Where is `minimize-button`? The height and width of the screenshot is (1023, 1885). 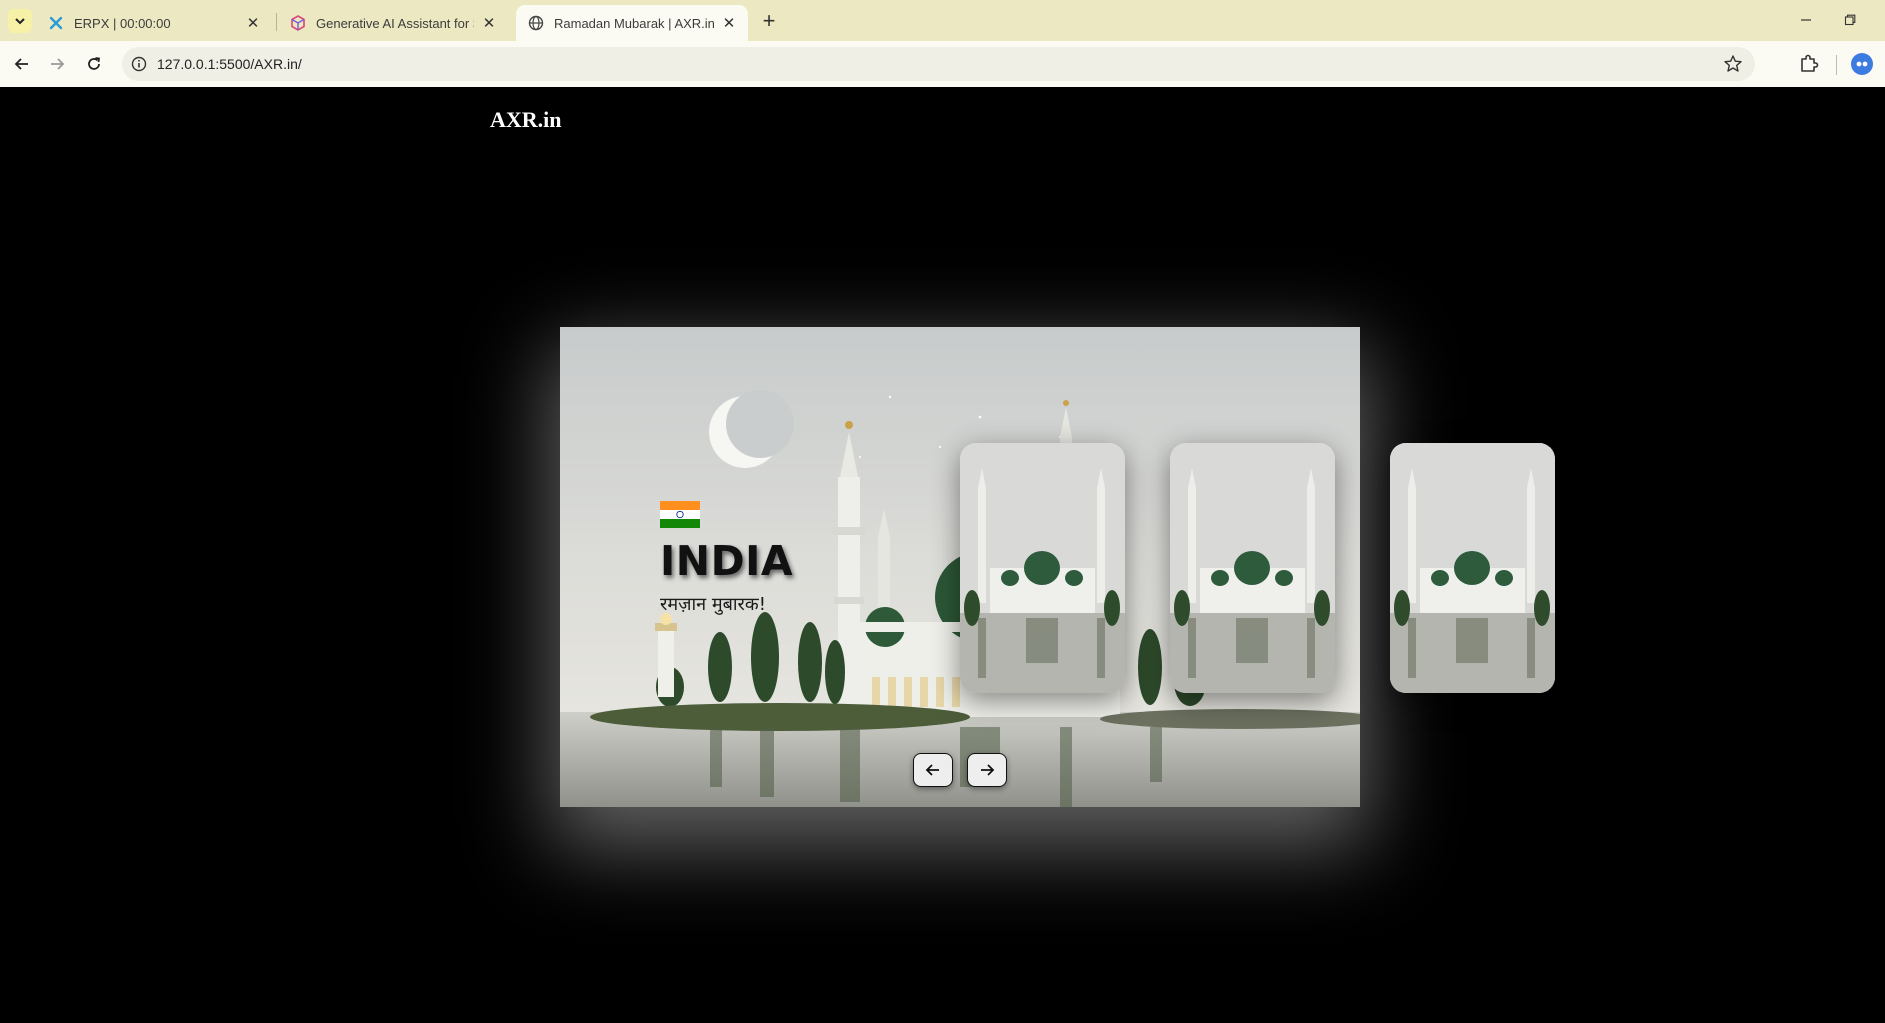
minimize-button is located at coordinates (1806, 20).